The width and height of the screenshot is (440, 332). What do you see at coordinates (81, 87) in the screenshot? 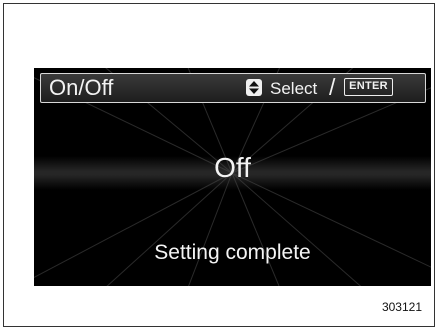
I see `menu-title: On/Off` at bounding box center [81, 87].